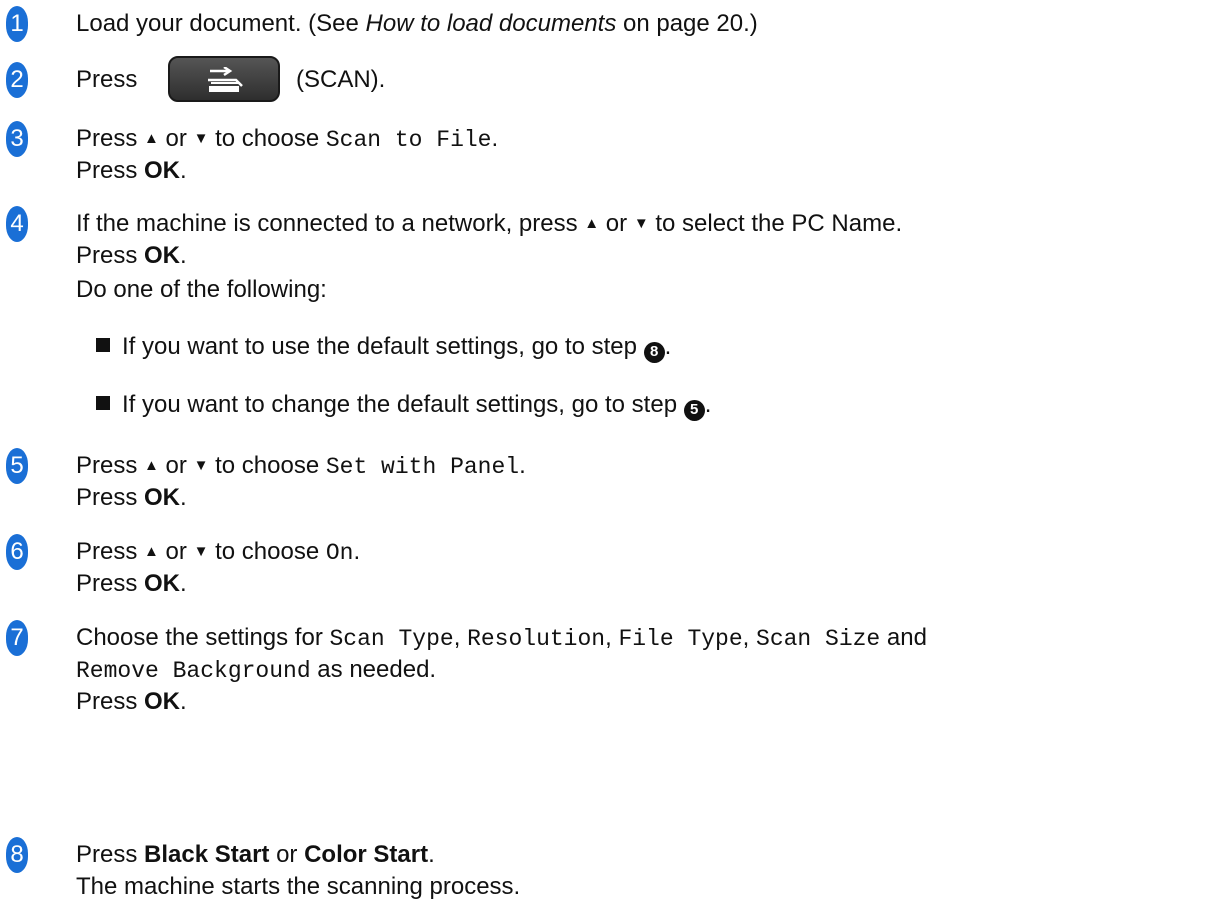  I want to click on step-number: 3, so click(17, 139).